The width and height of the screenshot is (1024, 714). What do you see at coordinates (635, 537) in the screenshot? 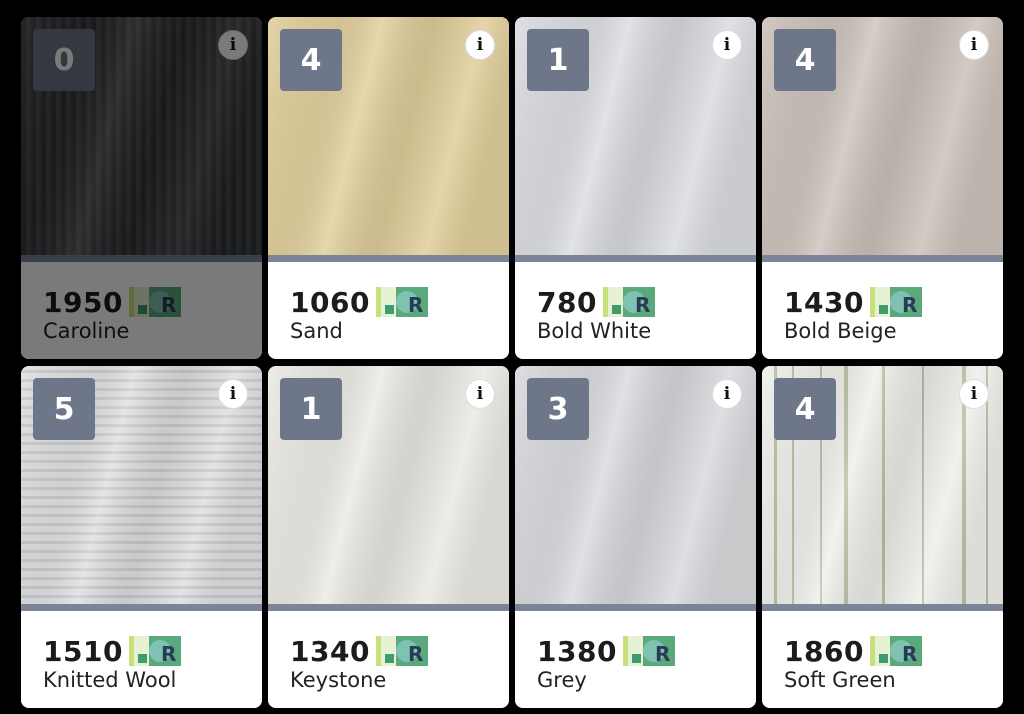
I see `product-card-grey: 3 i 1380 R Grey` at bounding box center [635, 537].